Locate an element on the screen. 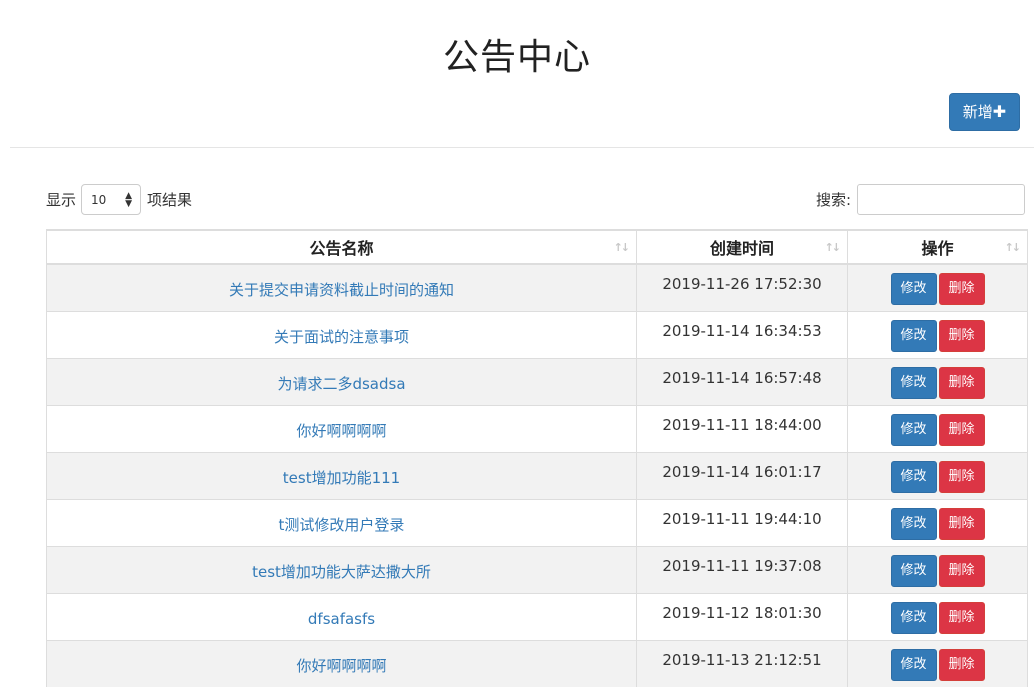  show-suffix-label: 项结果 is located at coordinates (170, 200).